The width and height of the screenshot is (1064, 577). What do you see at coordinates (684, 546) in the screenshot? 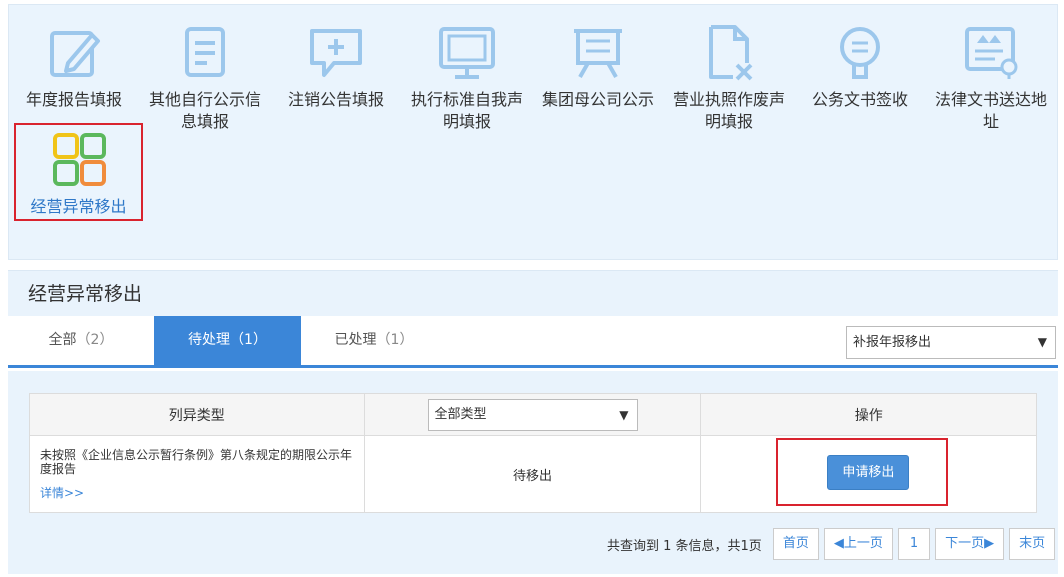
I see `pagination-summary: 共查询到 1 条信息，共1页` at bounding box center [684, 546].